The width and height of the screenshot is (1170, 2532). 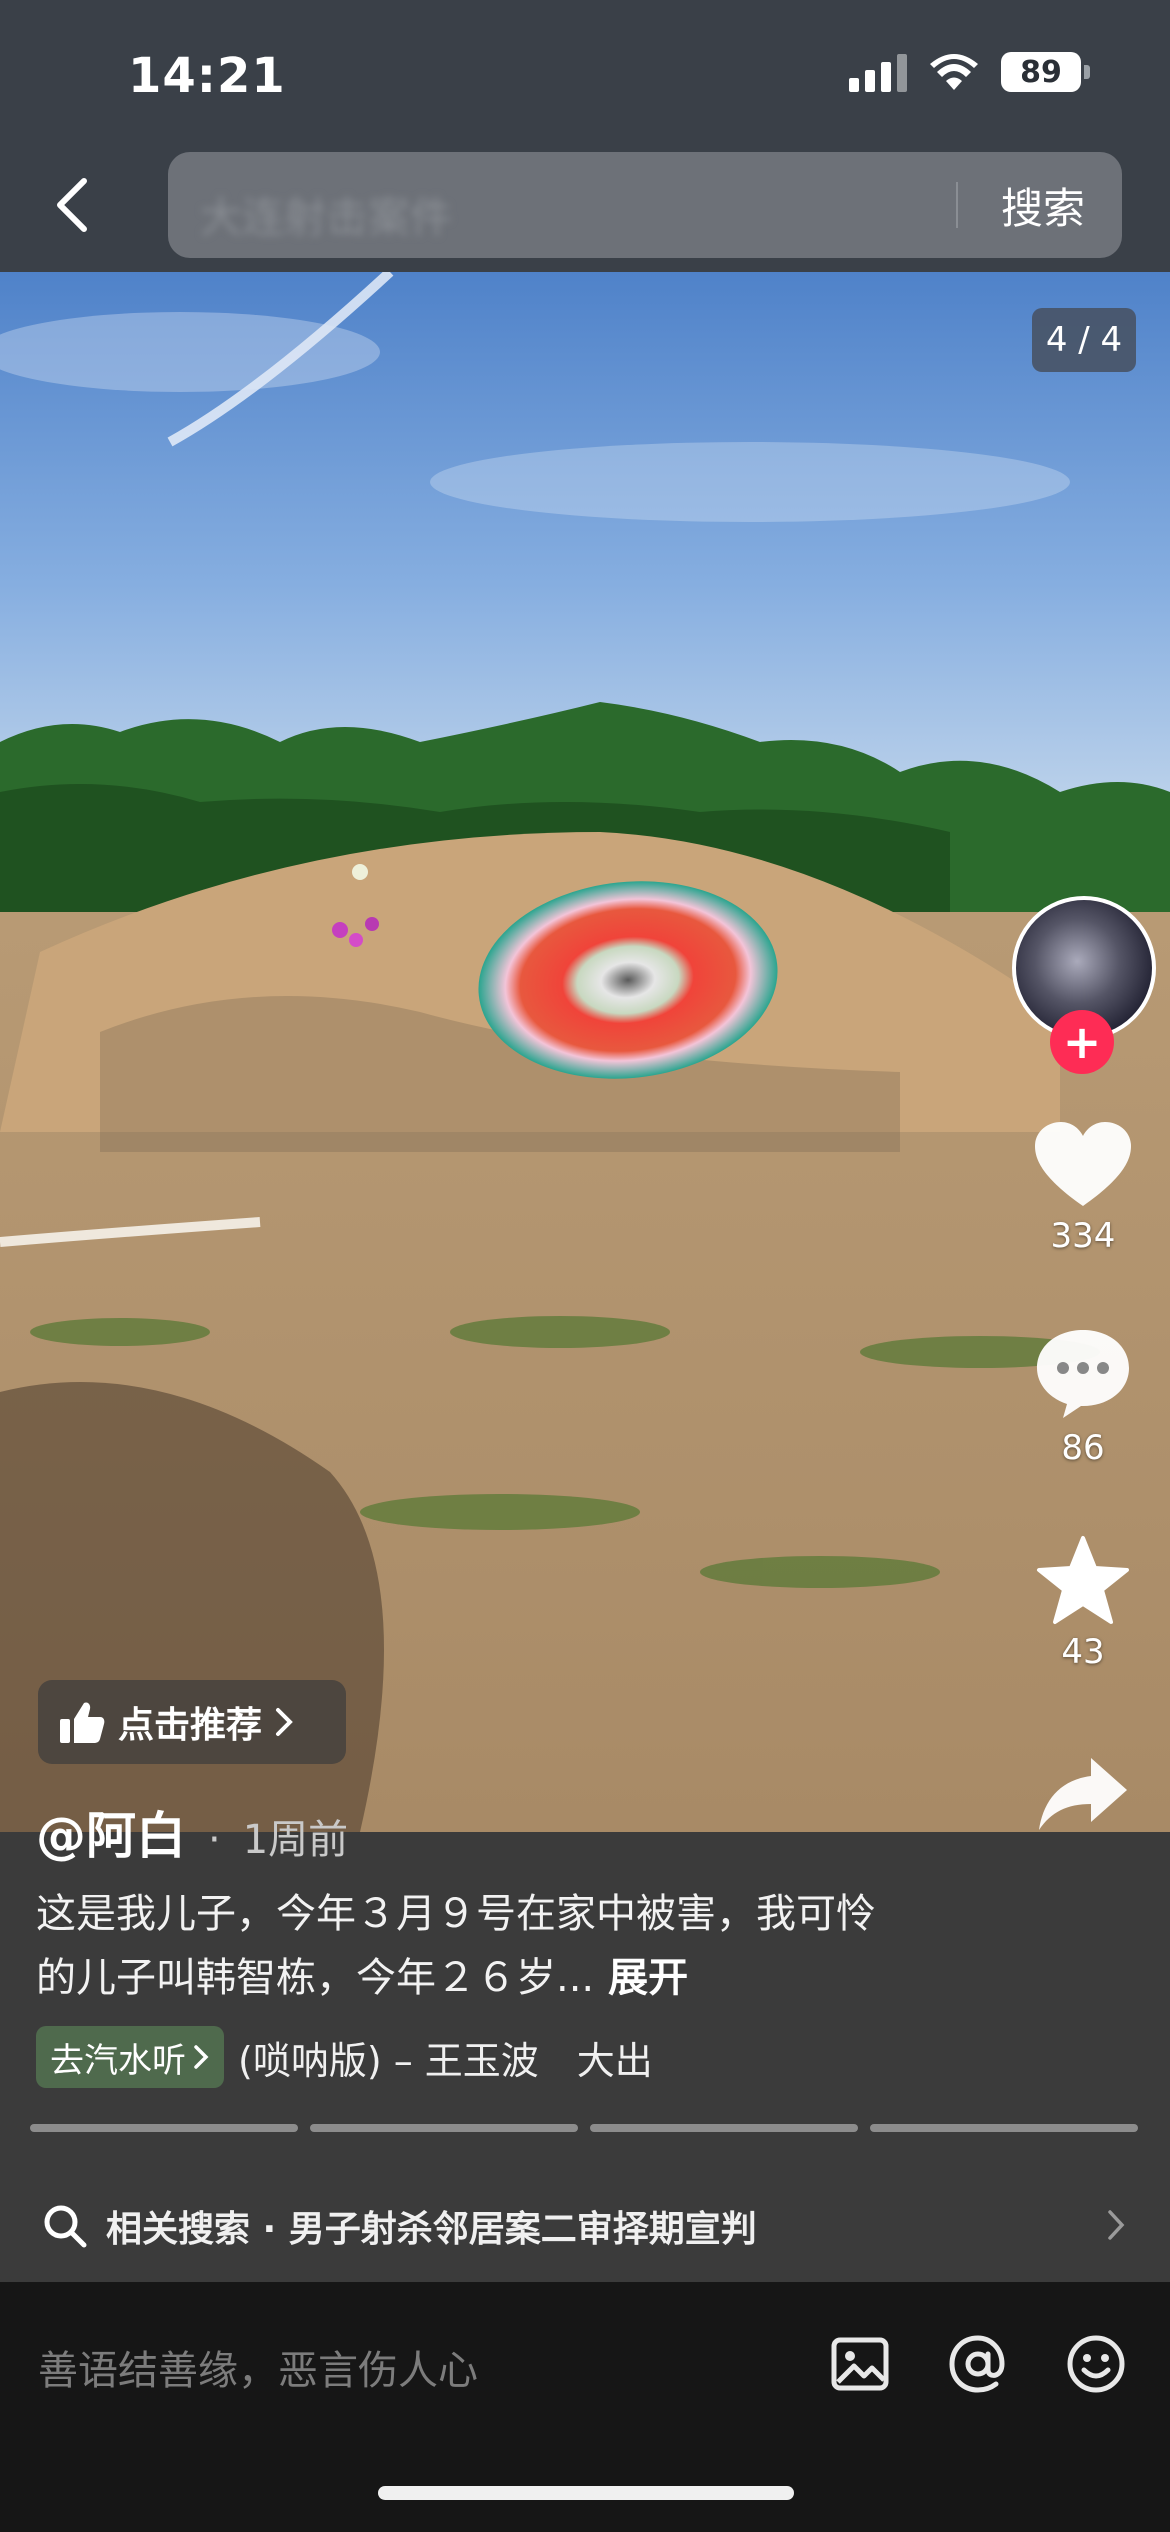 I want to click on music-row: 去汽水听 (唢呐版) – 王玉波 大出, so click(x=377, y=2057).